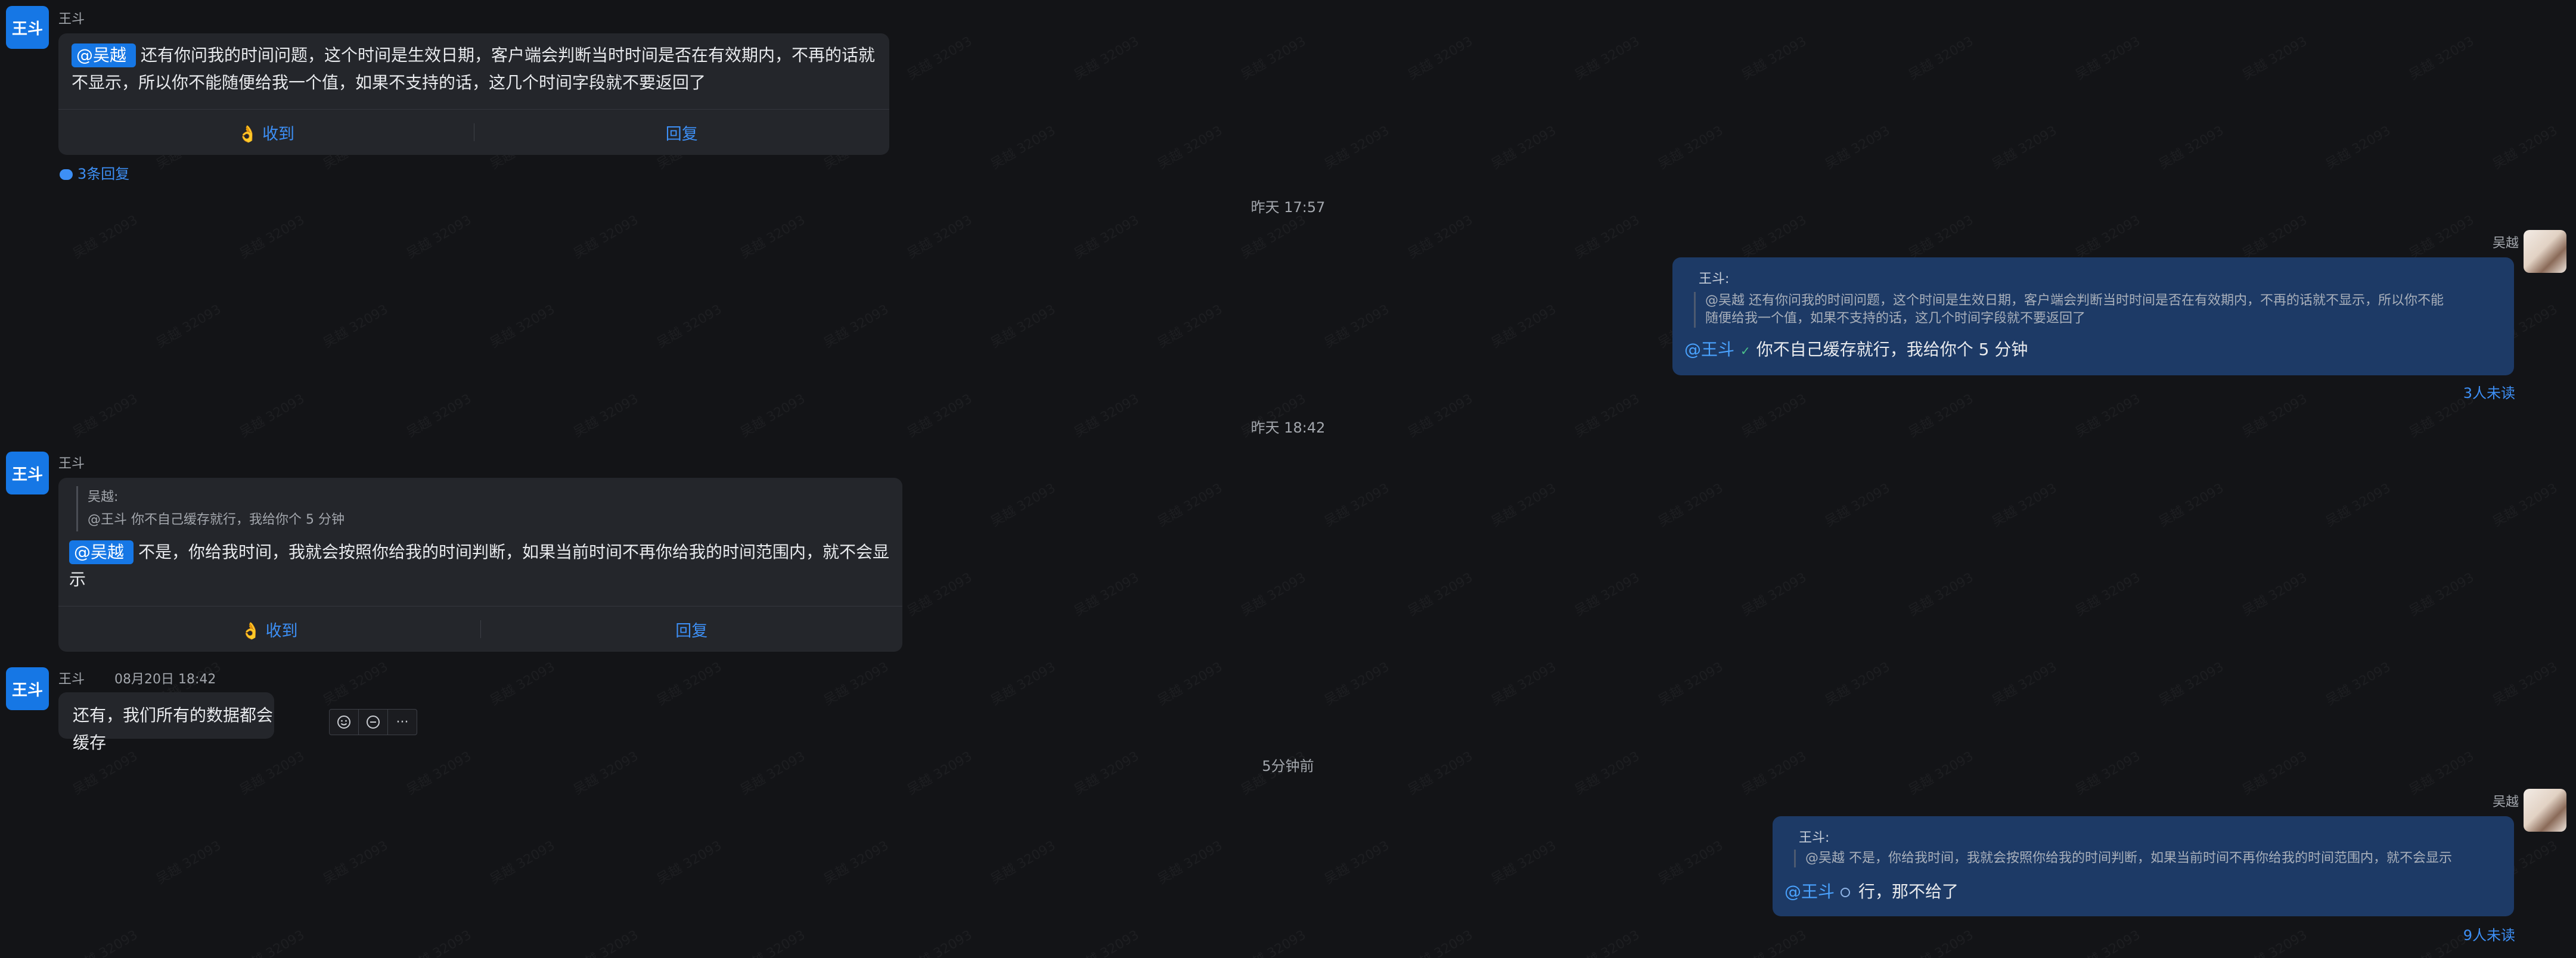 This screenshot has width=2576, height=958. Describe the element at coordinates (345, 722) in the screenshot. I see `emoji-reaction-icon` at that location.